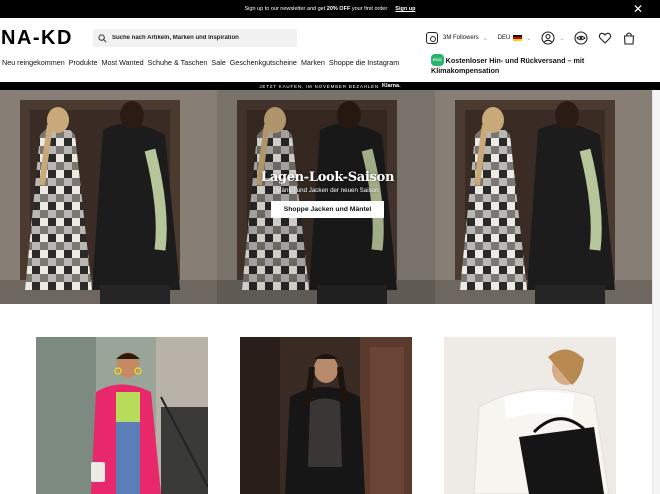  Describe the element at coordinates (218, 65) in the screenshot. I see `nav-item-sale: Sale` at that location.